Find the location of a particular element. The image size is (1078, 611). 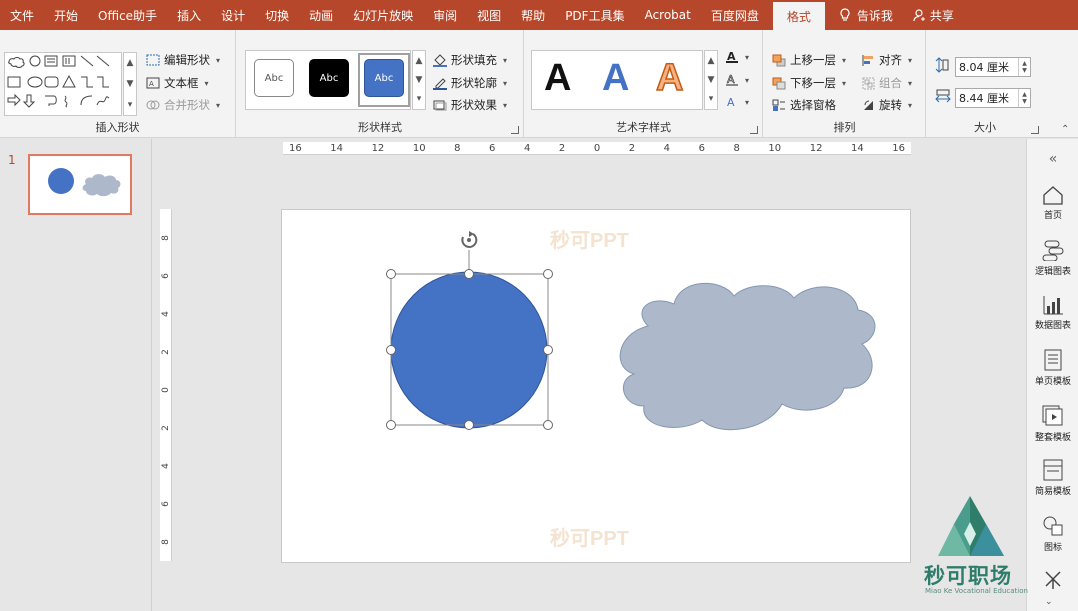

blue-circle-shape is located at coordinates (469, 350).